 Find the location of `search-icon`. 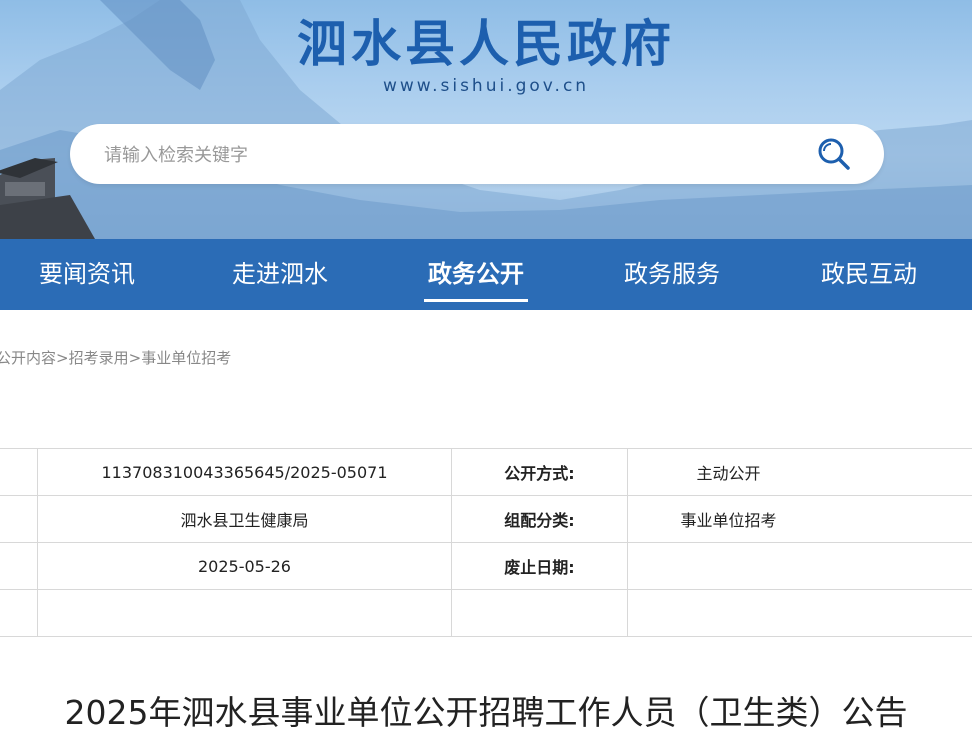

search-icon is located at coordinates (834, 154).